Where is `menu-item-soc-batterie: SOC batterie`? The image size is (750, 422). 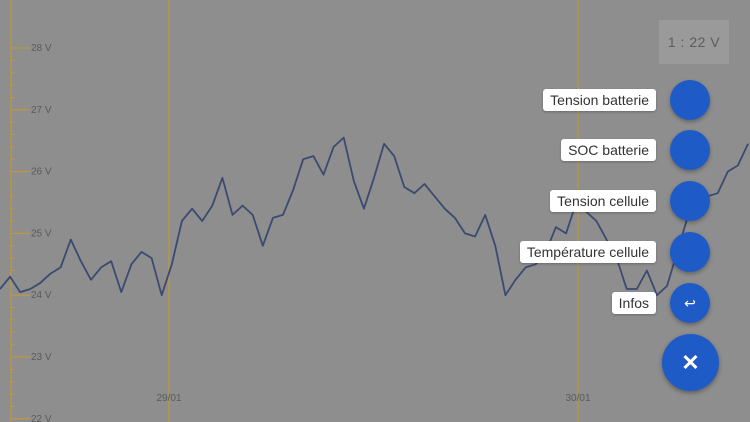
menu-item-soc-batterie: SOC batterie is located at coordinates (635, 150).